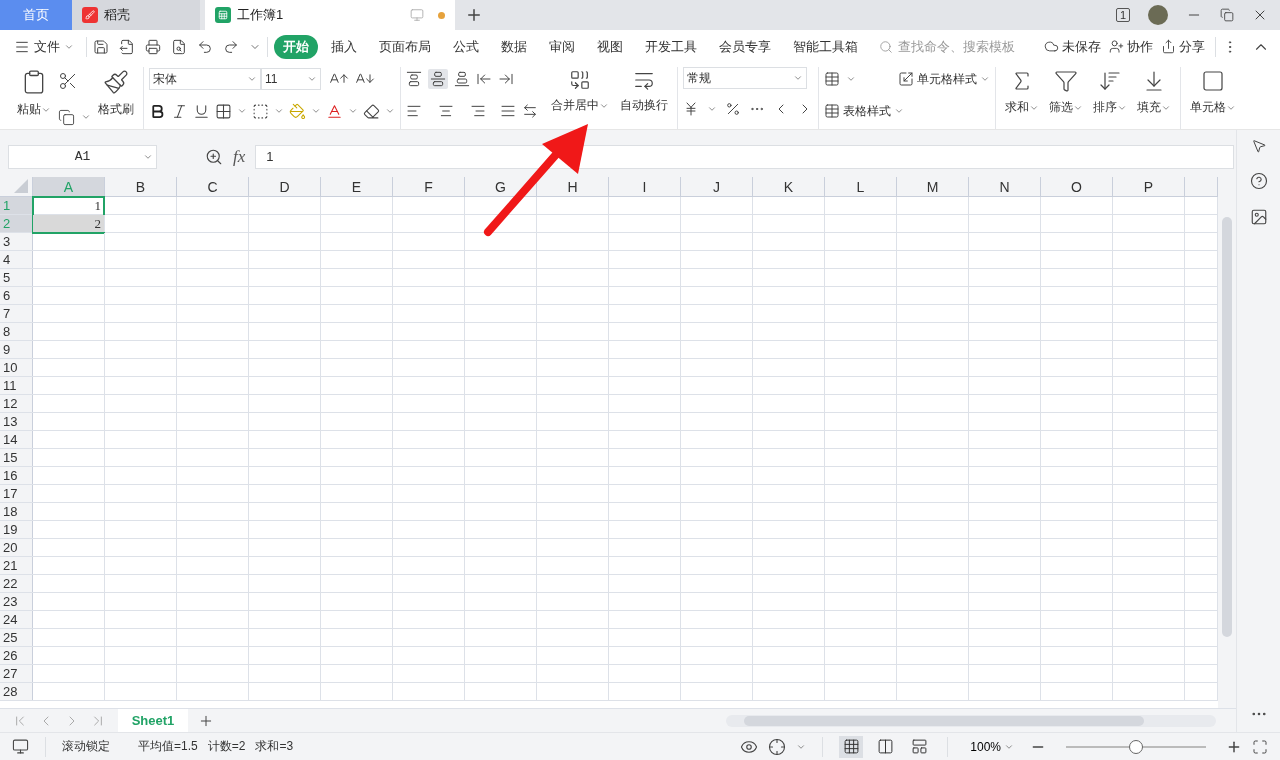 The height and width of the screenshot is (760, 1280). I want to click on avatar-icon, so click(1158, 15).